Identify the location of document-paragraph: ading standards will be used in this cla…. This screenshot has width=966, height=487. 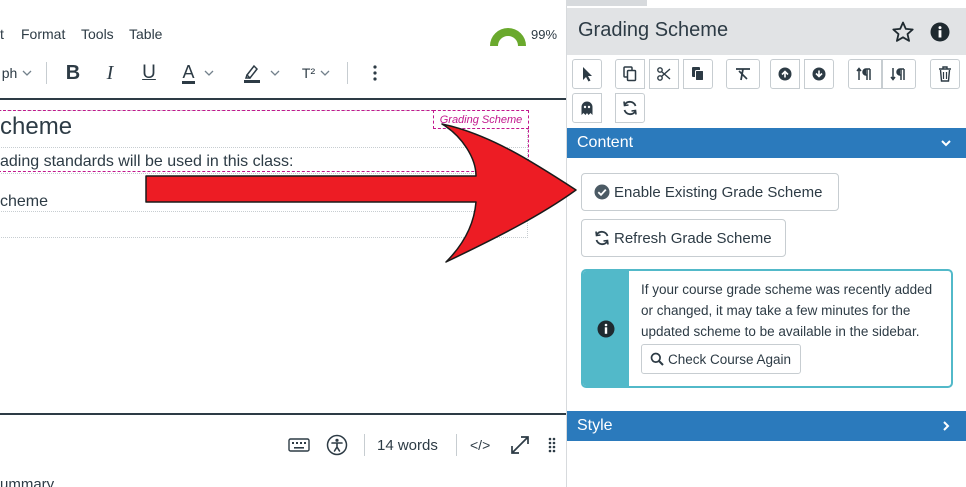
(147, 162).